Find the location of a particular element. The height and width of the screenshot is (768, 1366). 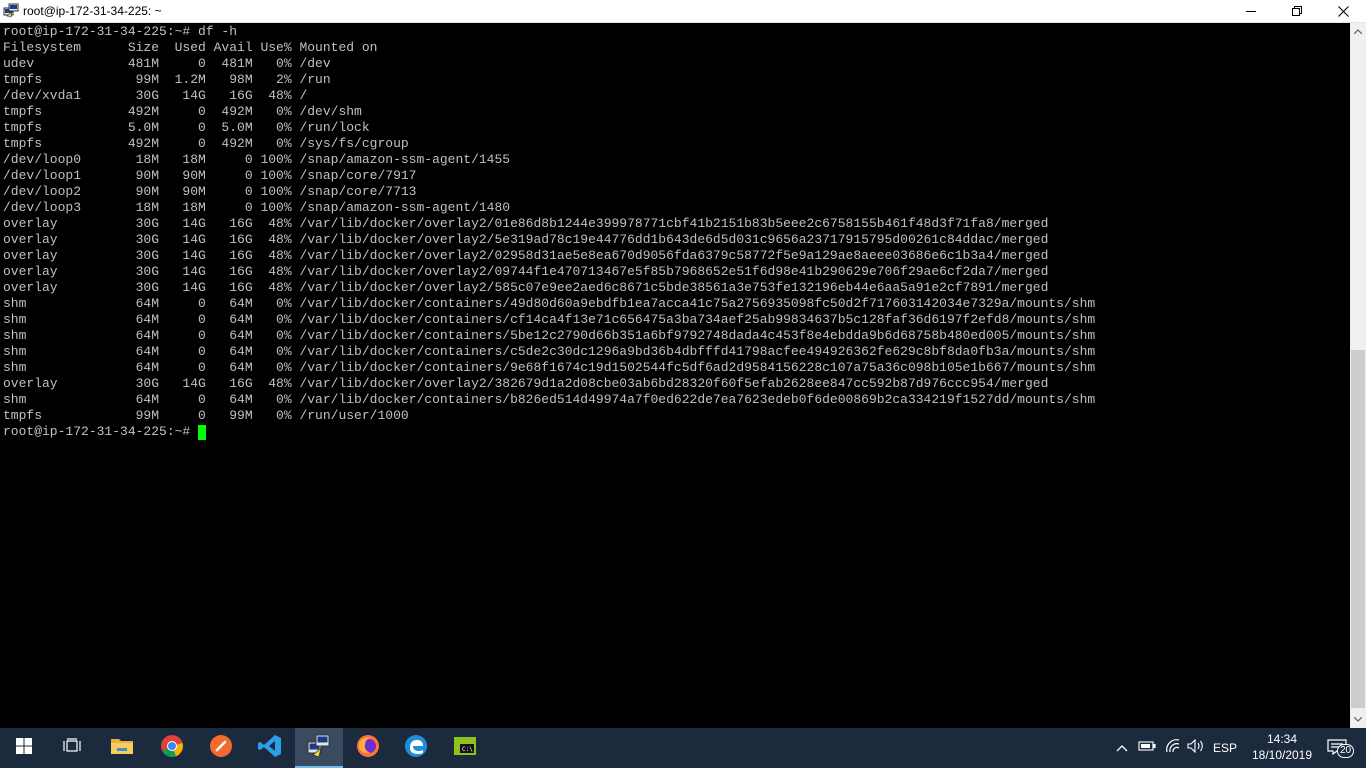

volume-icon is located at coordinates (1196, 748).